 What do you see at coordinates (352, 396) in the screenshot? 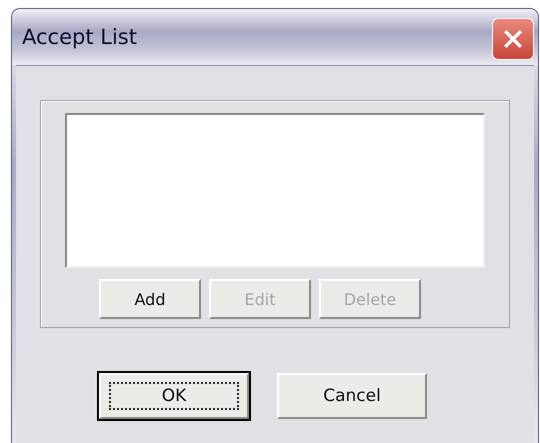
I see `dialog-button: Cancel` at bounding box center [352, 396].